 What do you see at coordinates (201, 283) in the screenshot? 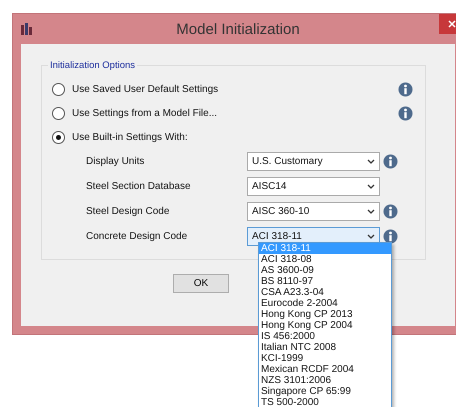
I see `ok-button: OK` at bounding box center [201, 283].